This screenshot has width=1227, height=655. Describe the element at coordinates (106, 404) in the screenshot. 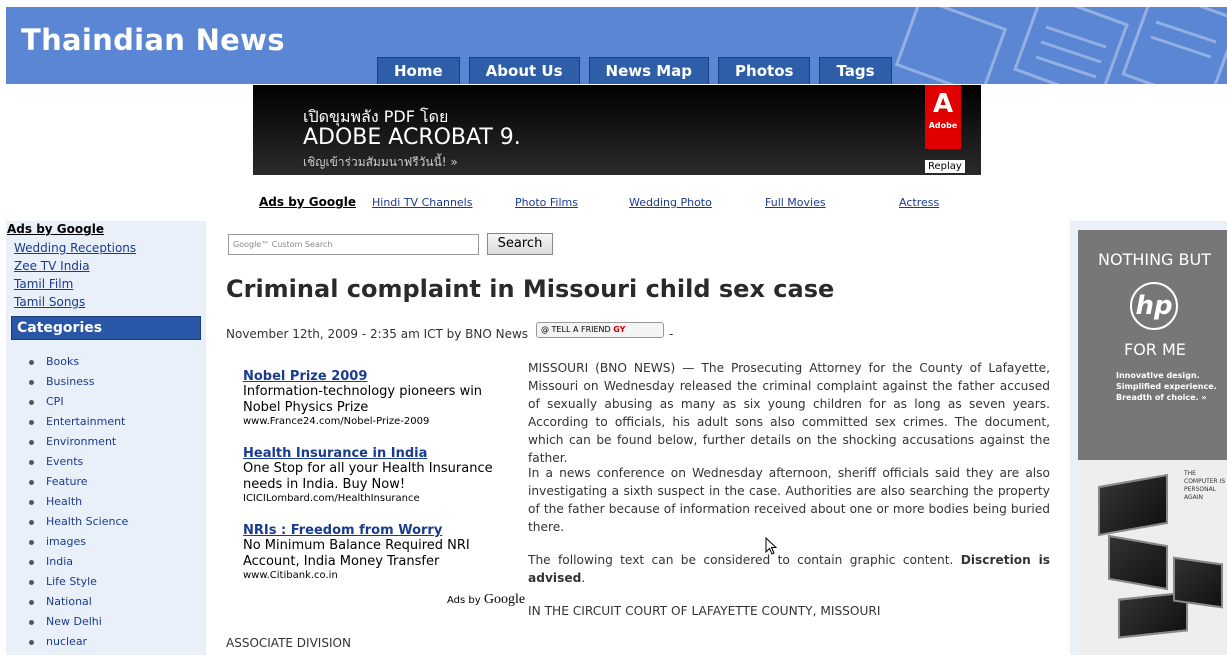

I see `category-item: CPI` at that location.